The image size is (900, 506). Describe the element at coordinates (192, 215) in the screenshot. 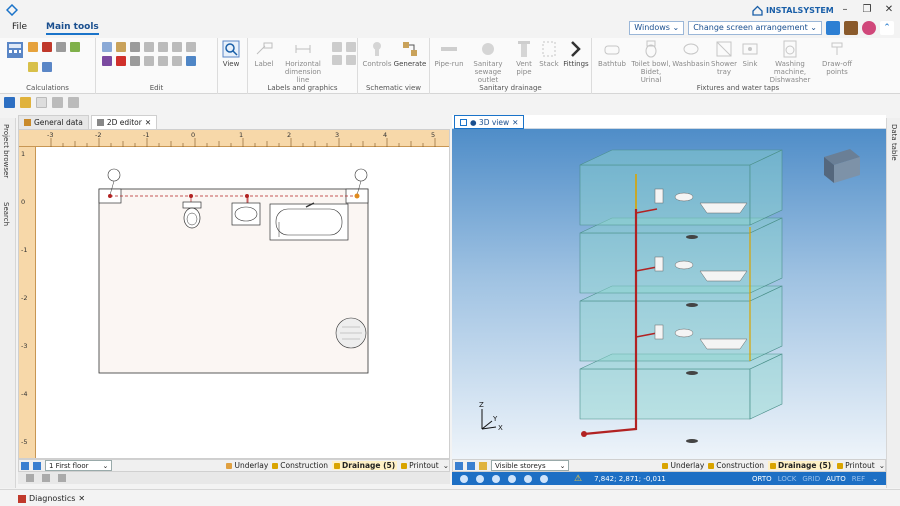

I see `toilet-fixture` at that location.